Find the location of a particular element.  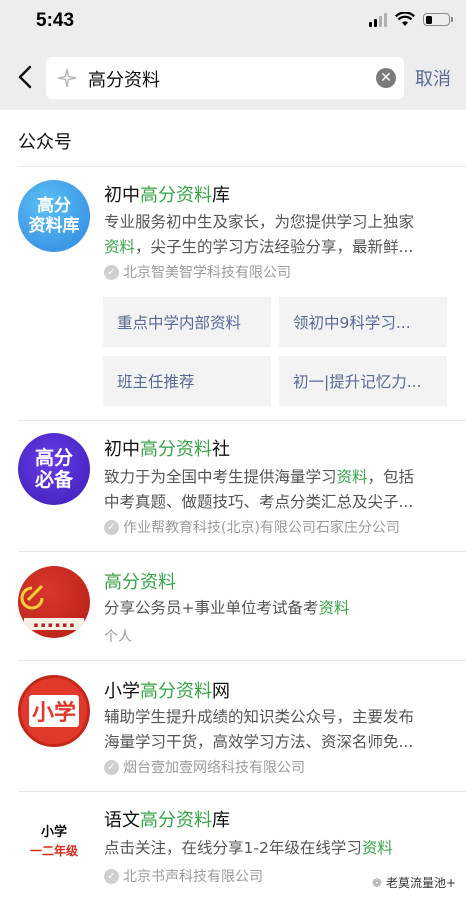

account-name: 初中高分资料库 is located at coordinates (167, 195).